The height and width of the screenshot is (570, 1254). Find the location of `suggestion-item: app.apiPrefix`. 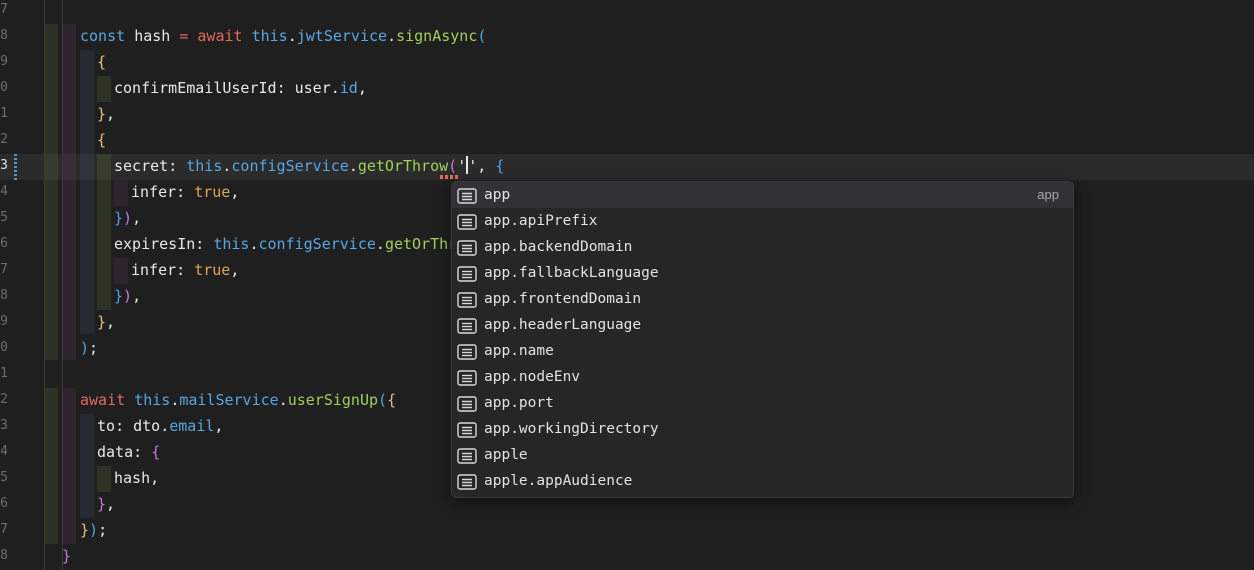

suggestion-item: app.apiPrefix is located at coordinates (762, 221).